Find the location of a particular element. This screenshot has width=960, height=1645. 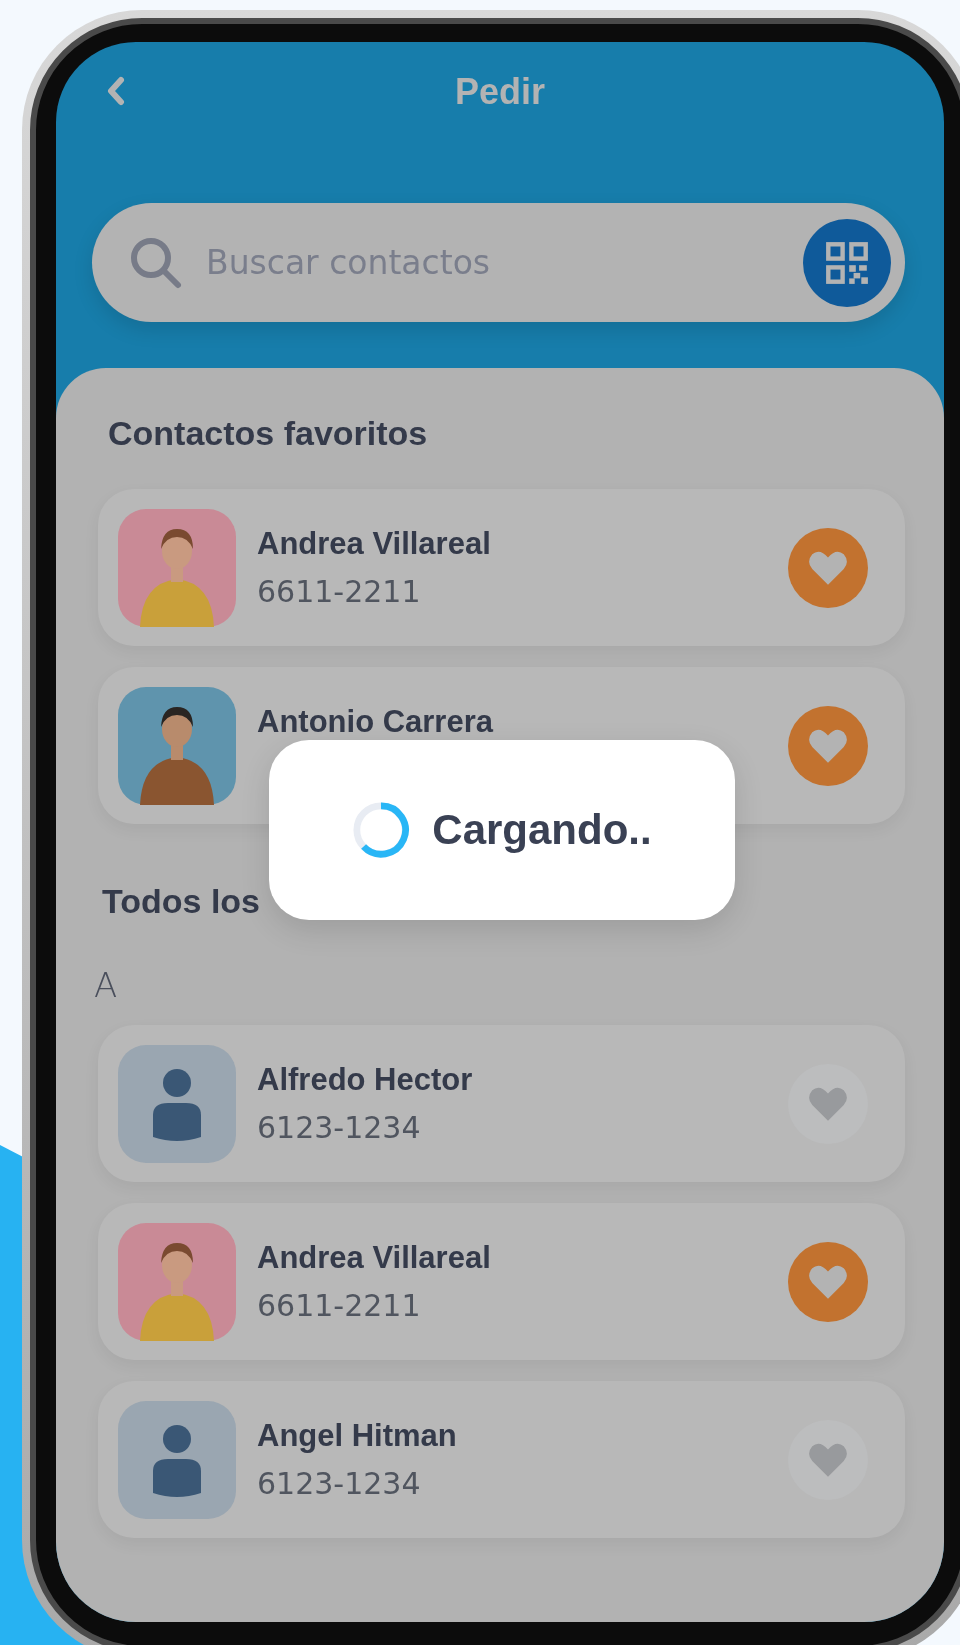

letter-header: A is located at coordinates (106, 985).